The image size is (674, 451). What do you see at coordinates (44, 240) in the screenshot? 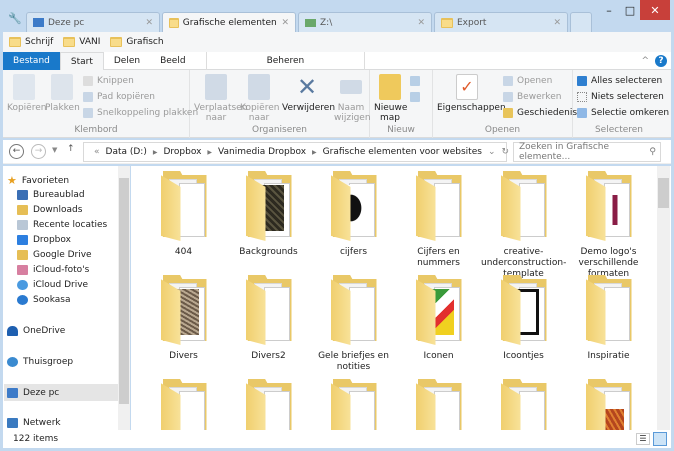
I see `nav-item-dropbox: Dropbox` at bounding box center [44, 240].